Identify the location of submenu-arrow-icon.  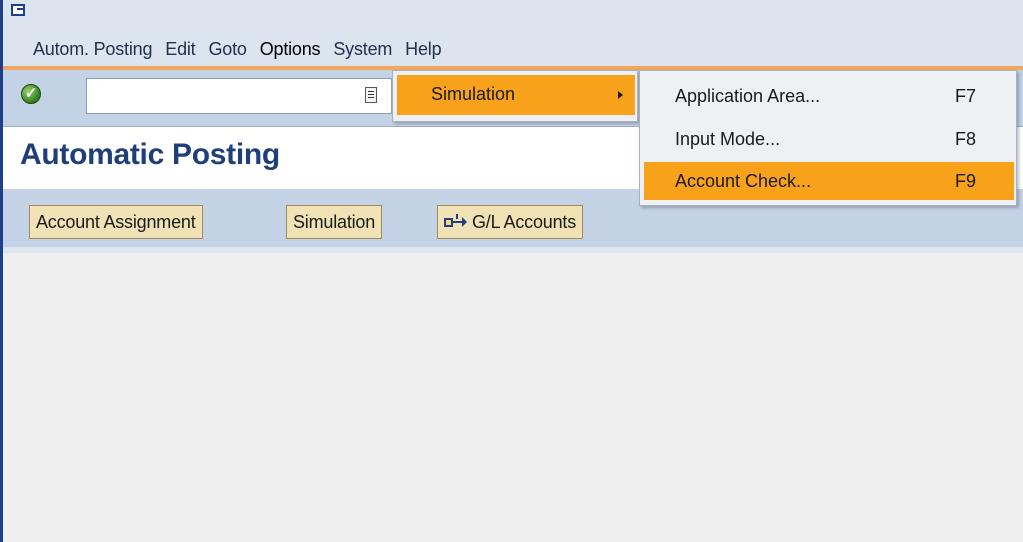
(620, 95).